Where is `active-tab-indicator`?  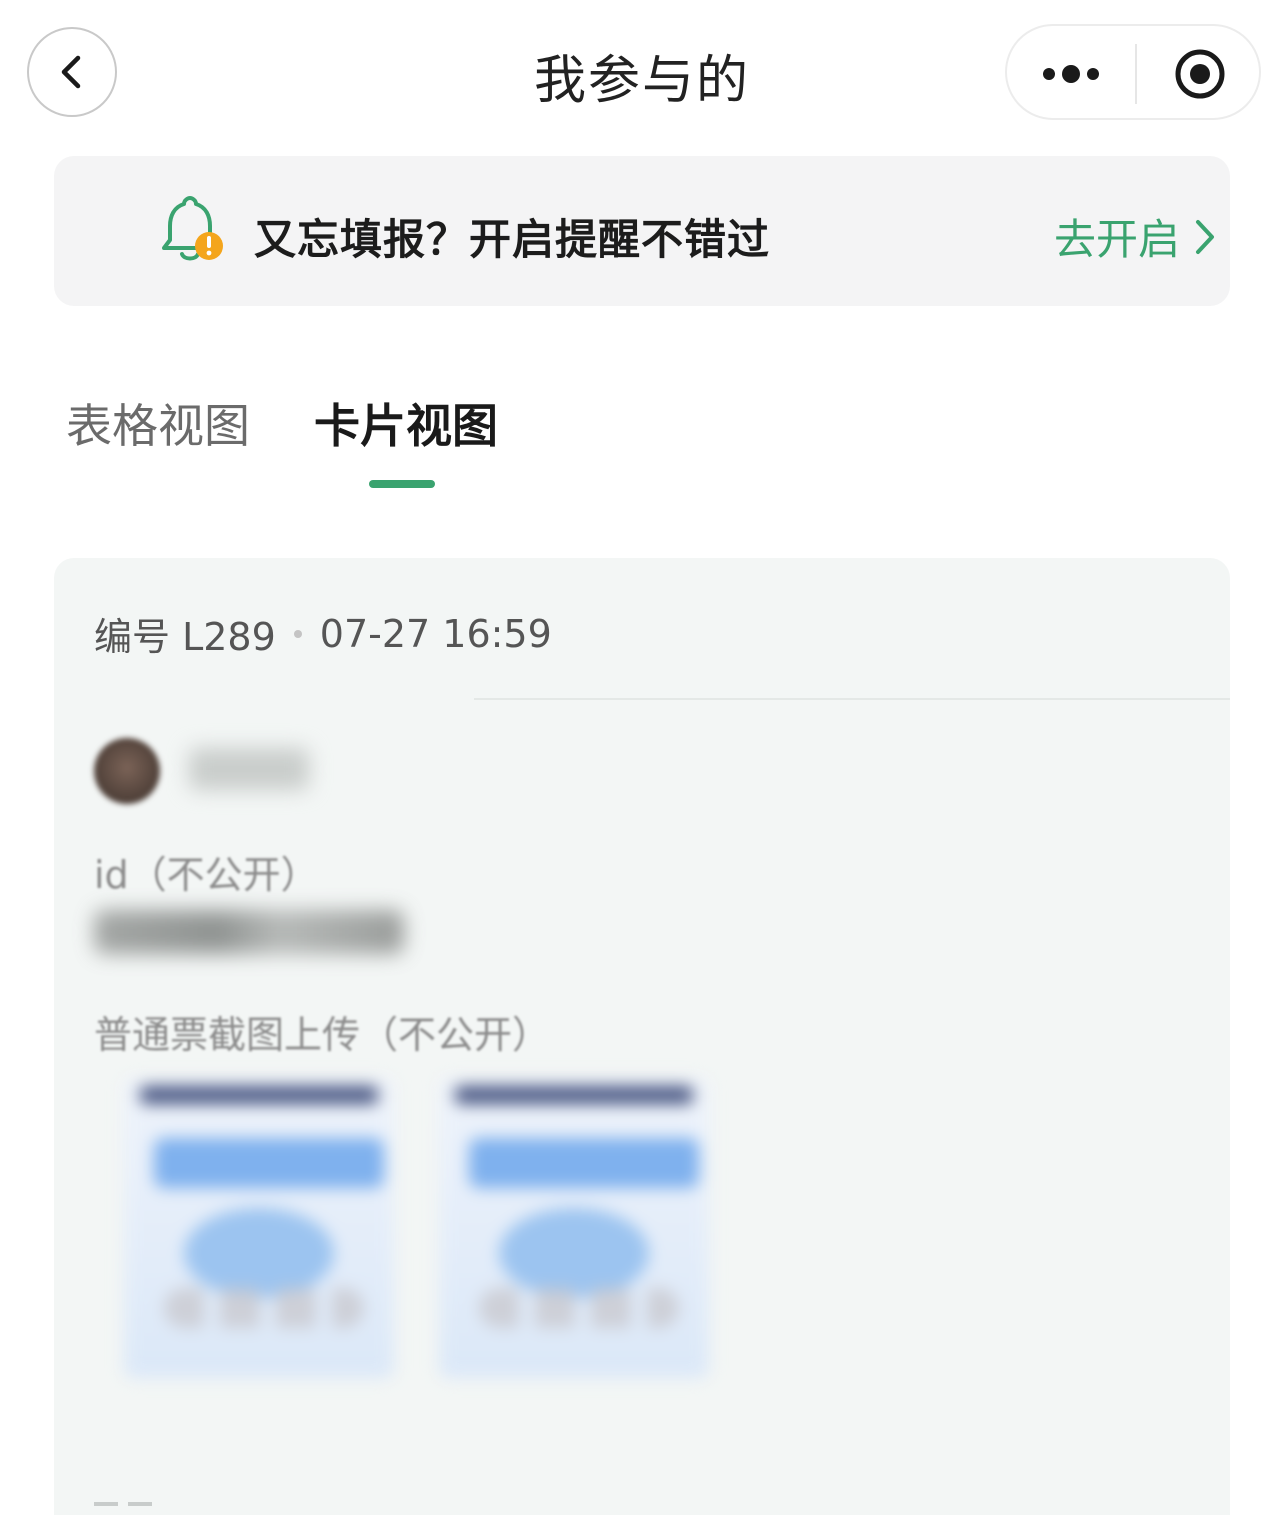 active-tab-indicator is located at coordinates (402, 484).